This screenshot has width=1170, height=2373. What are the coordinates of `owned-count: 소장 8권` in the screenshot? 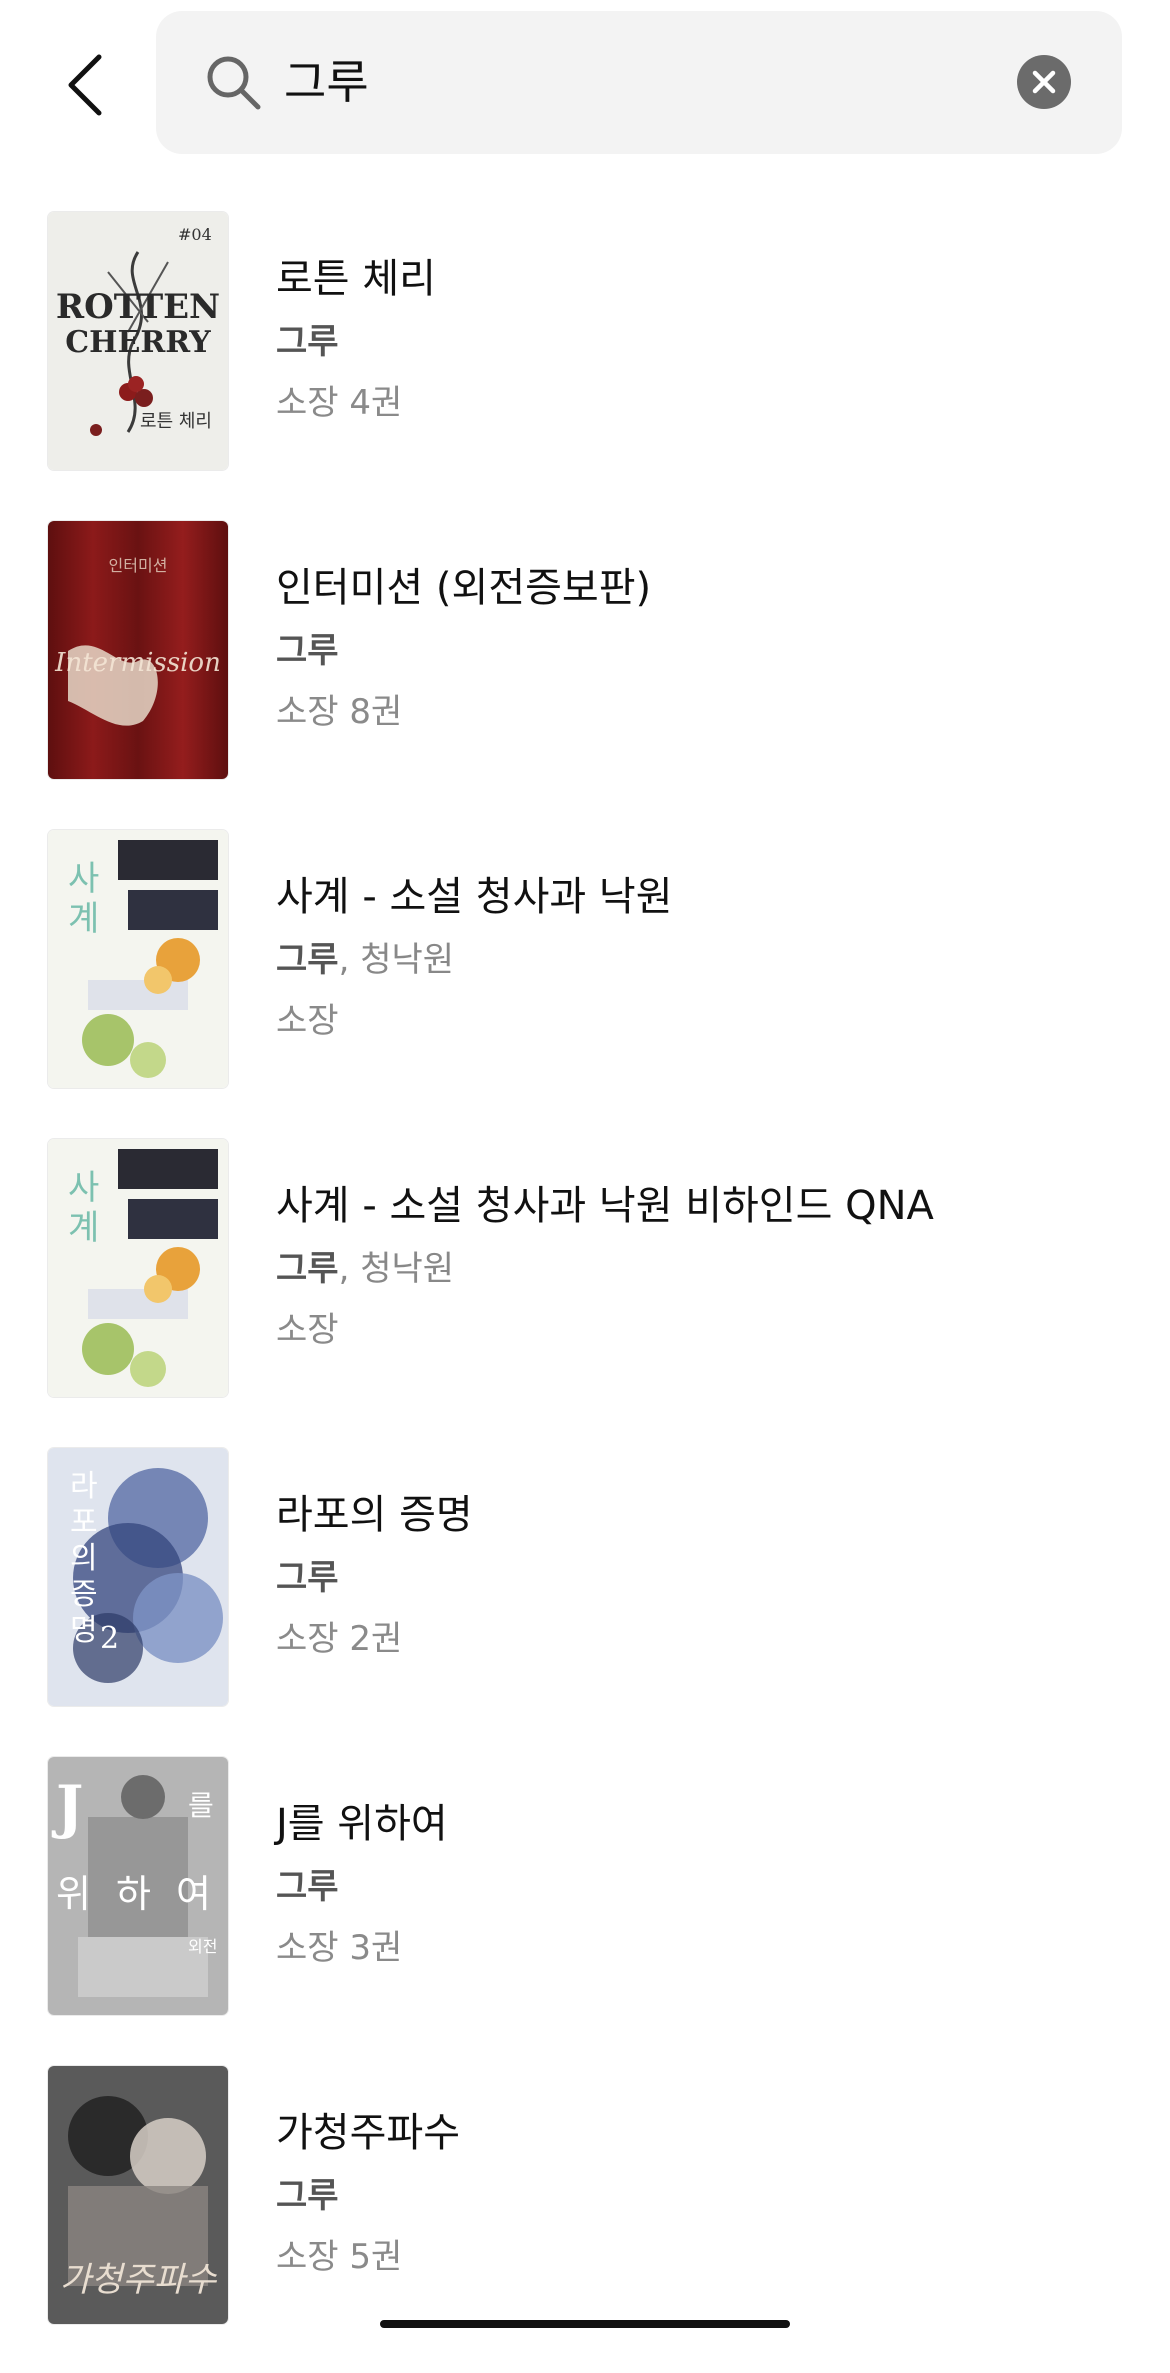 It's located at (339, 712).